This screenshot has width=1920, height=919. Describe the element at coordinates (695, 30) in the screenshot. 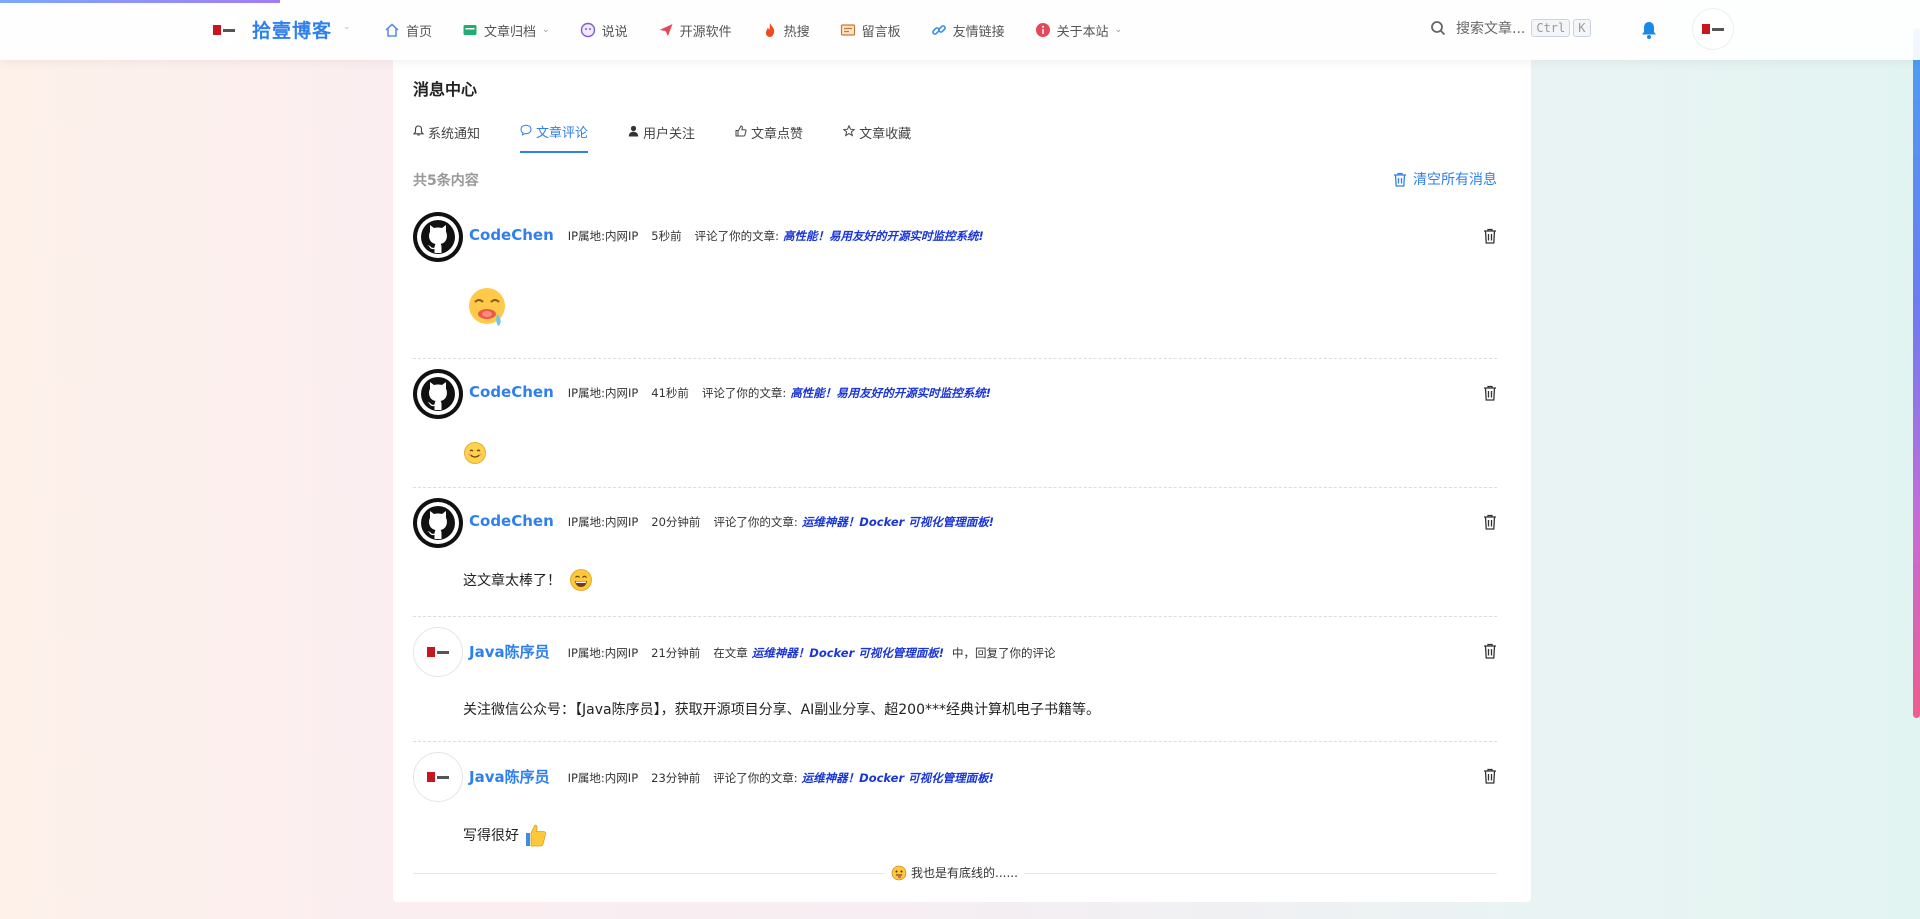

I see `nav-item-opensource: 开源软件` at that location.